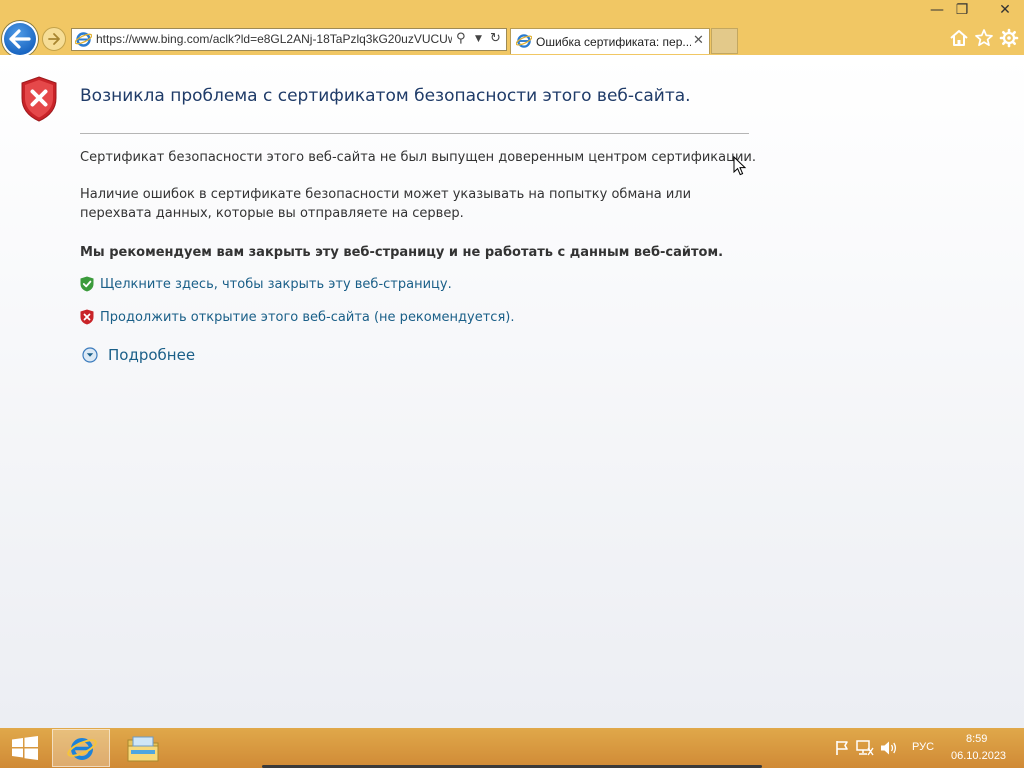 This screenshot has height=768, width=1024. What do you see at coordinates (724, 41) in the screenshot?
I see `new-tab-button` at bounding box center [724, 41].